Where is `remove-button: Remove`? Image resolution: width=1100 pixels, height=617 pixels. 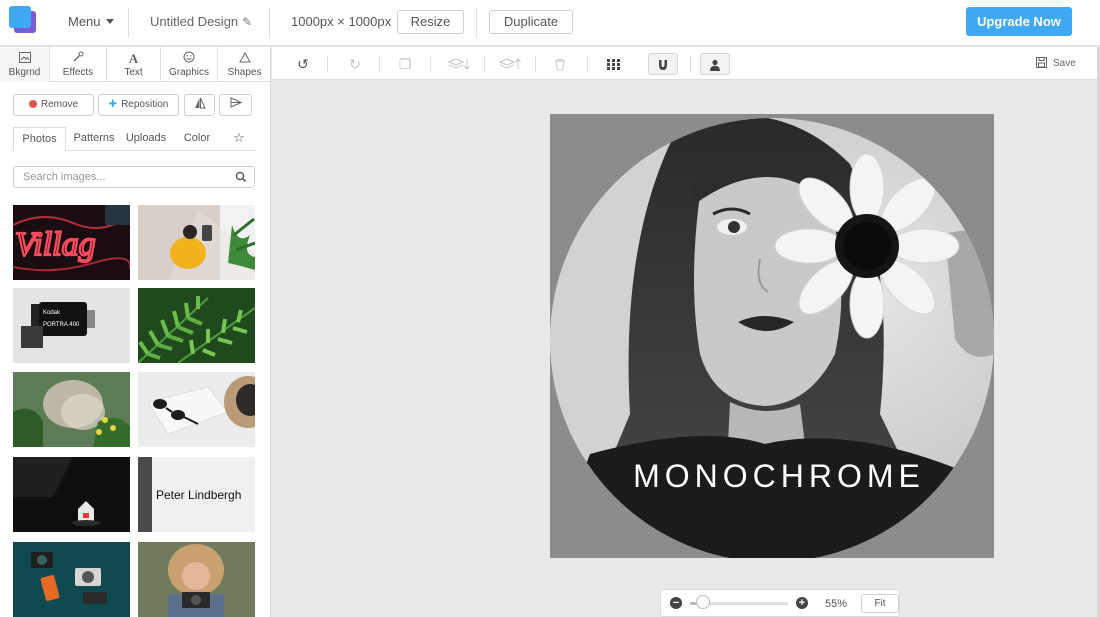
remove-button: Remove is located at coordinates (53, 105).